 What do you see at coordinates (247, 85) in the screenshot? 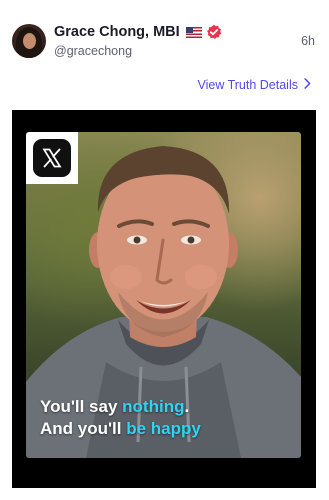
I see `view-truth-details-label: View Truth Details` at bounding box center [247, 85].